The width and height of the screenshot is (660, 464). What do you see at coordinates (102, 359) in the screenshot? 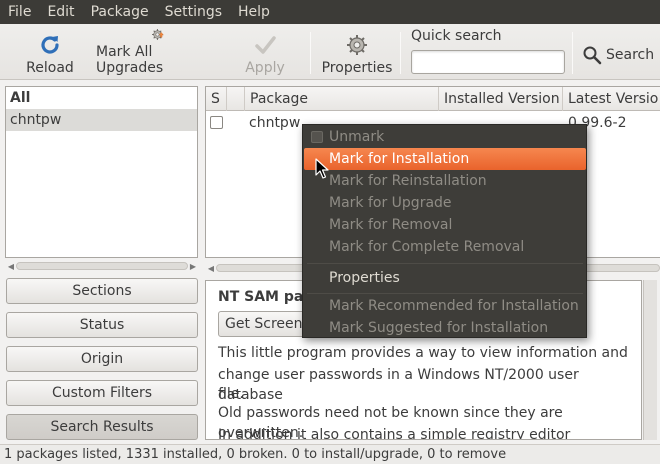
I see `origin-button: Origin` at bounding box center [102, 359].